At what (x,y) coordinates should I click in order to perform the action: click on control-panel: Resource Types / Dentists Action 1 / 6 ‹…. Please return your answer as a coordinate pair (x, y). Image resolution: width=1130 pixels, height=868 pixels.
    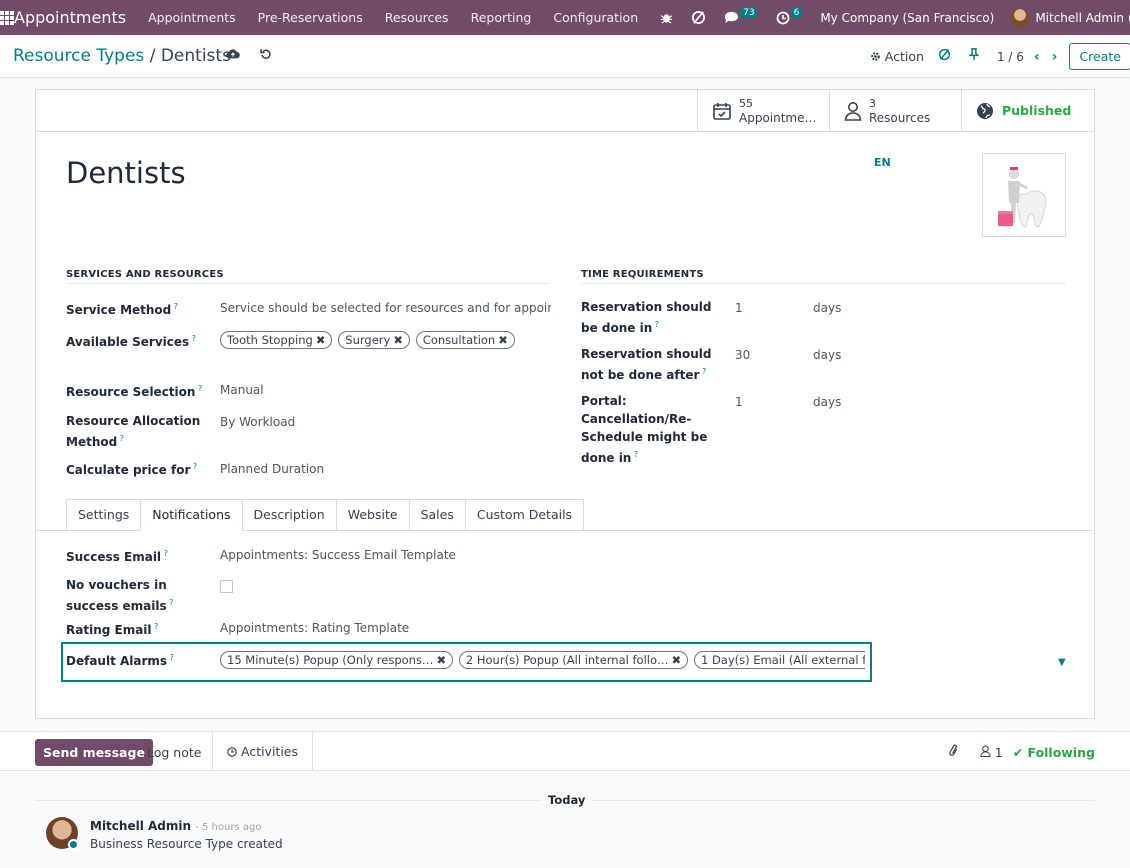
    Looking at the image, I should click on (565, 56).